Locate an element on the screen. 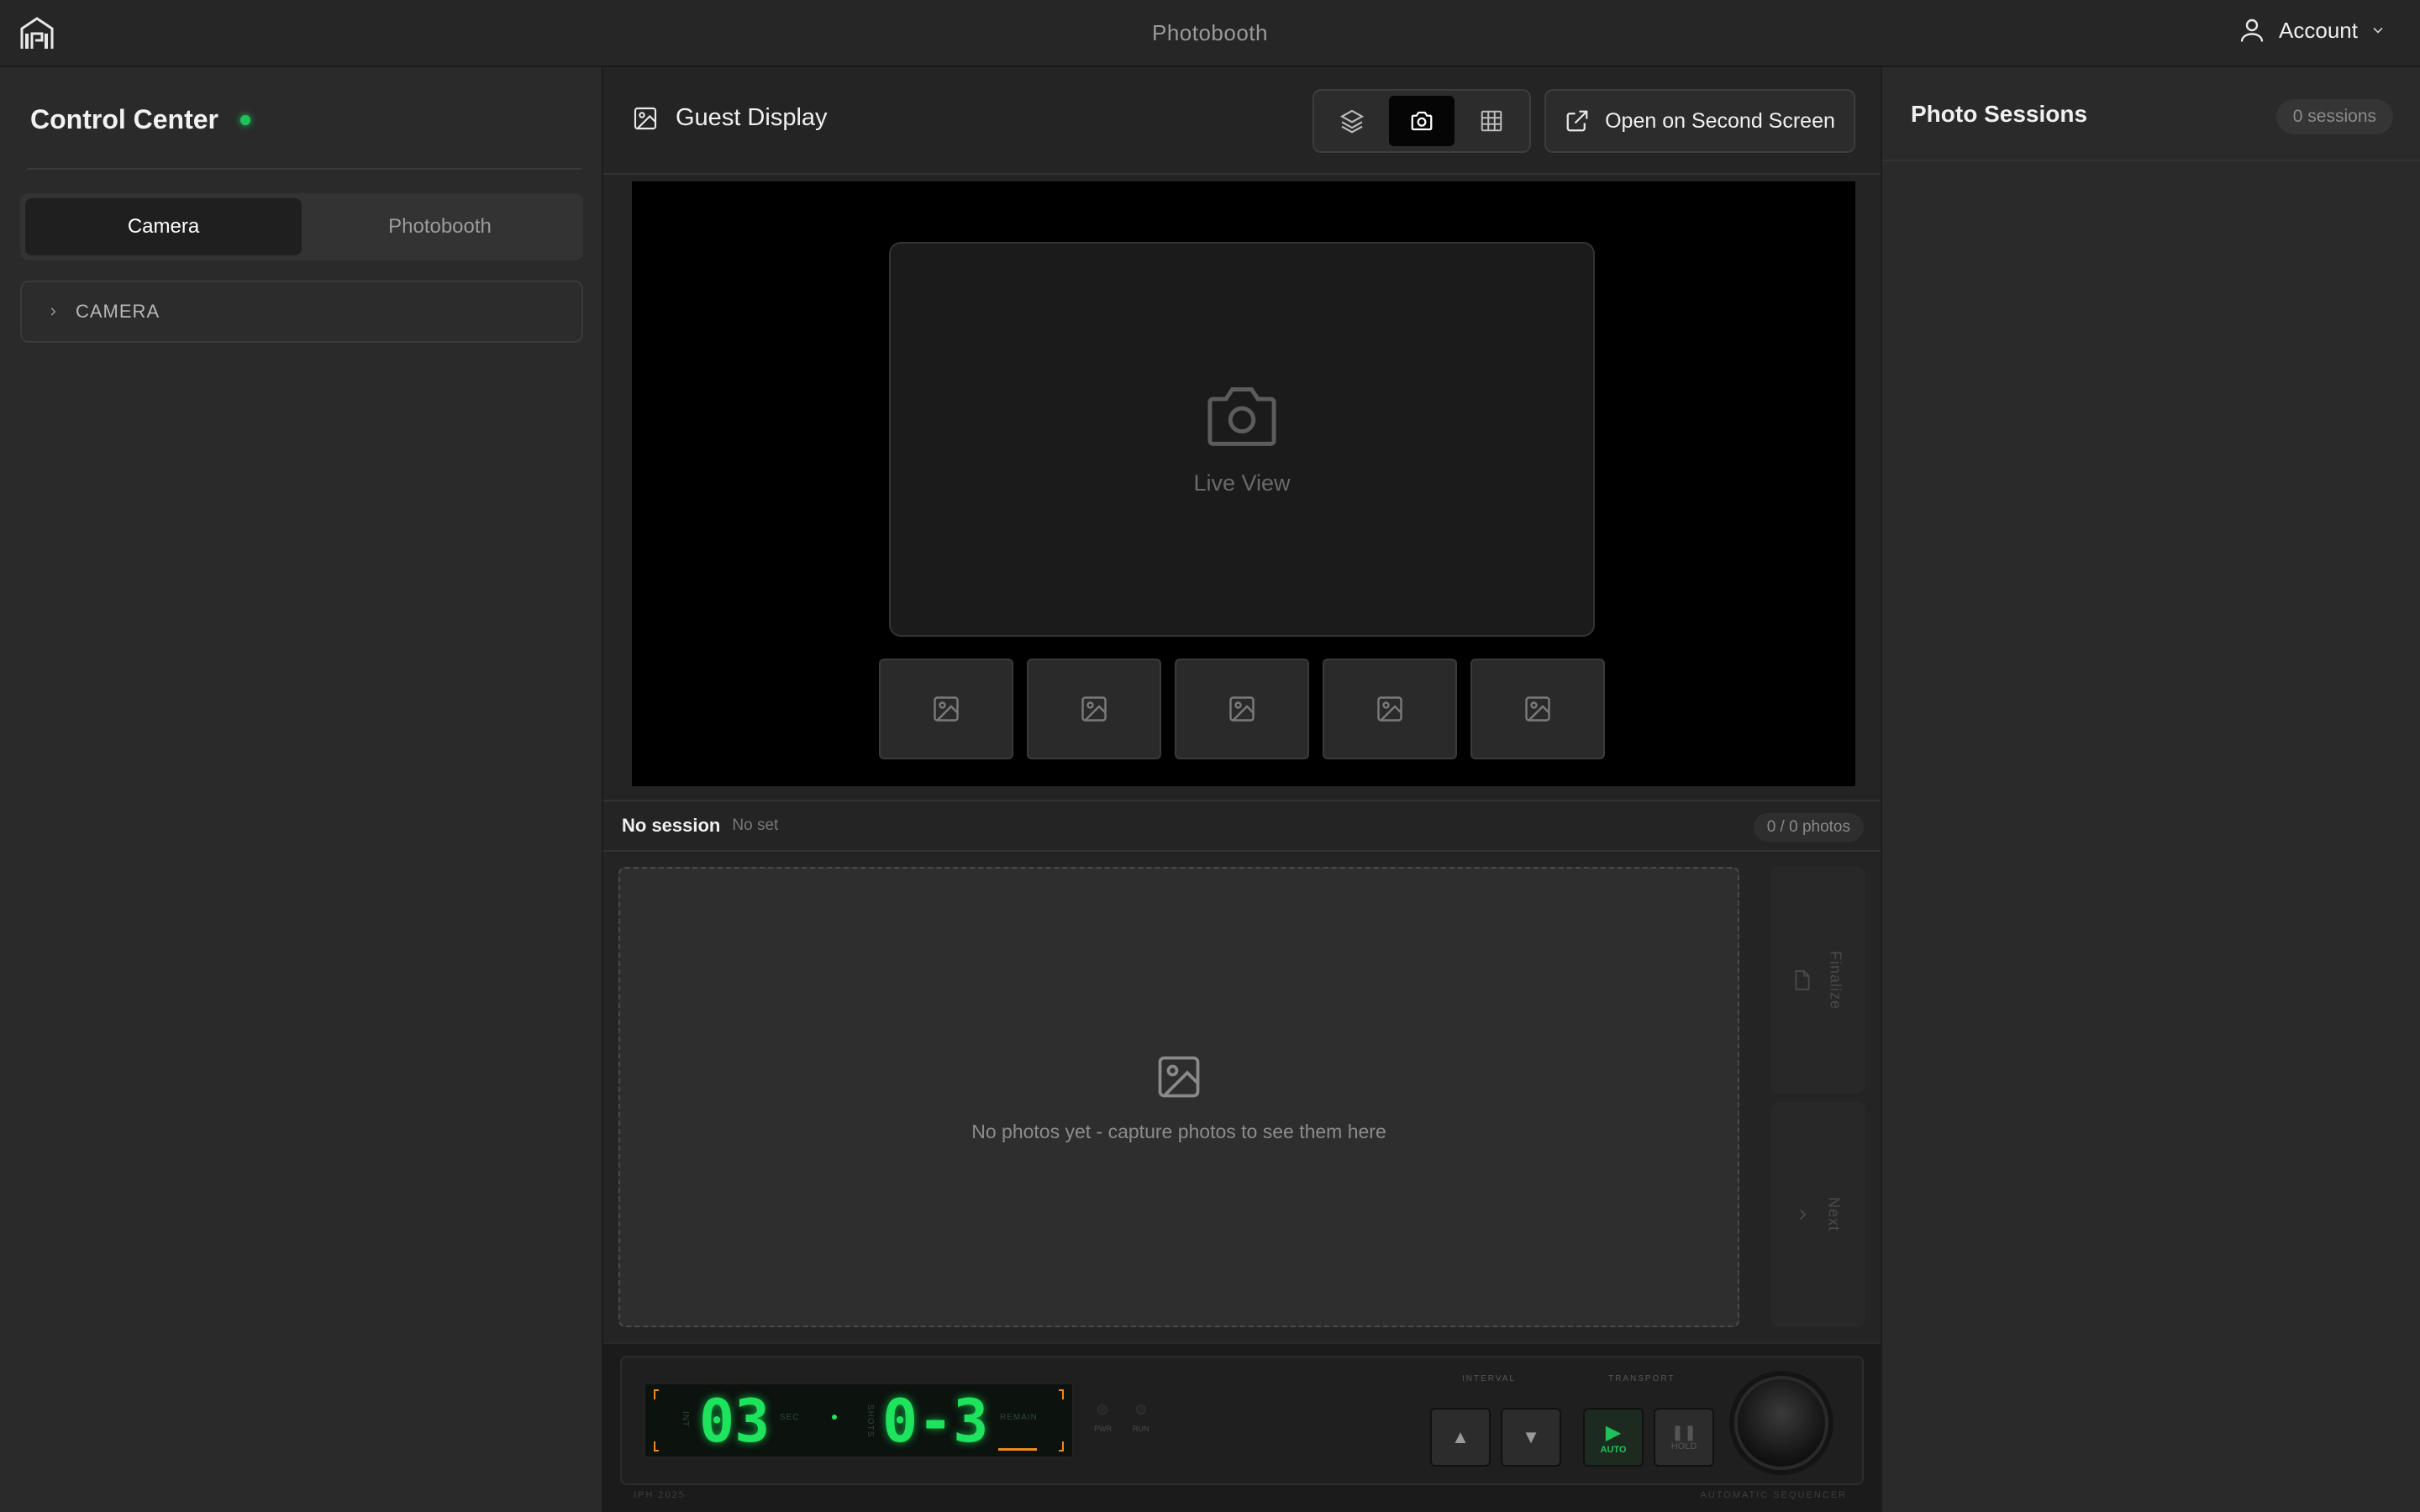 The width and height of the screenshot is (2420, 1512). divider is located at coordinates (304, 169).